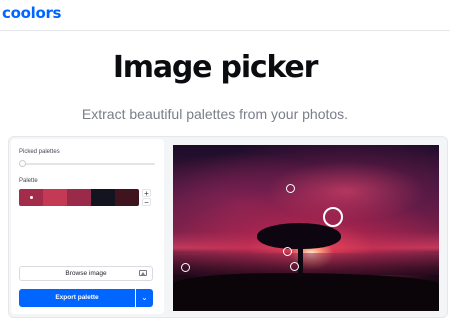 The image size is (450, 325). Describe the element at coordinates (28, 181) in the screenshot. I see `palette-label: Palette` at that location.